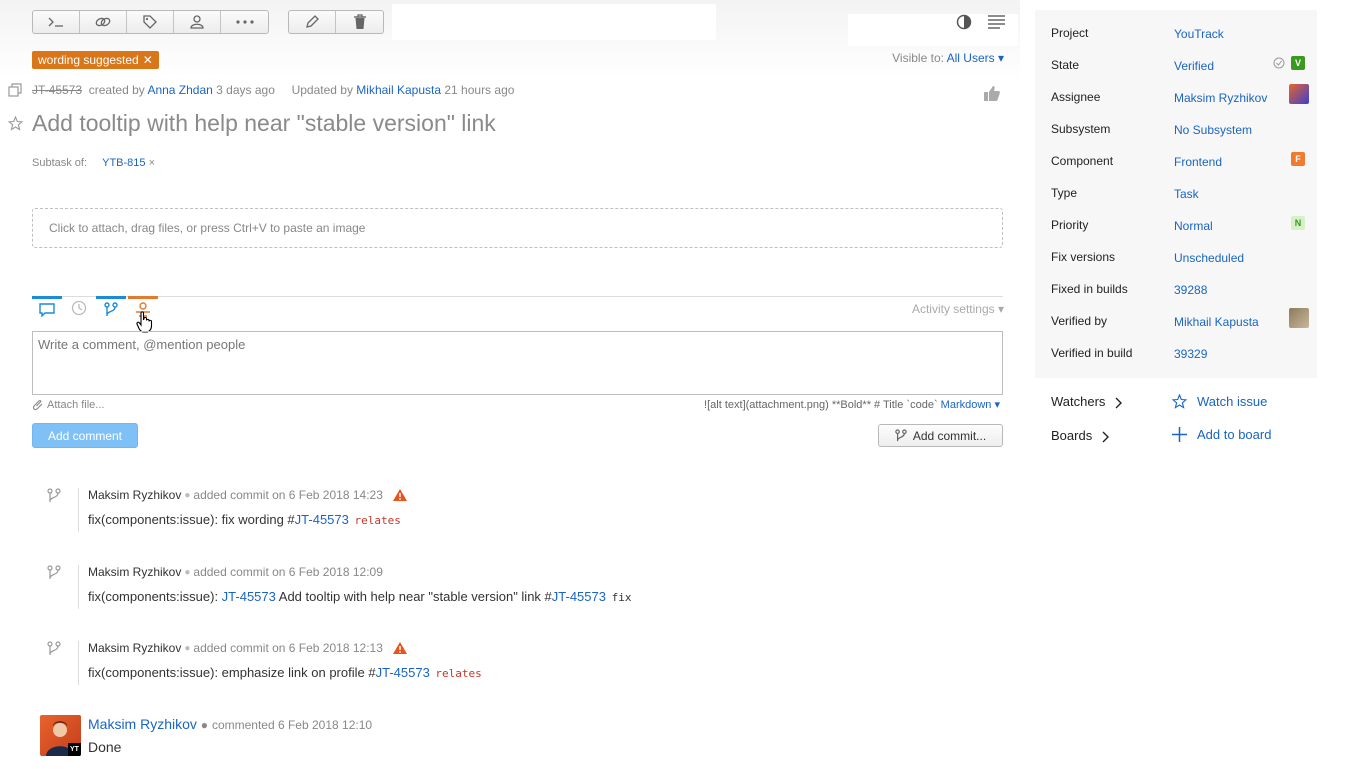 Image resolution: width=1348 pixels, height=769 pixels. I want to click on toolbar-blank-area, so click(554, 22).